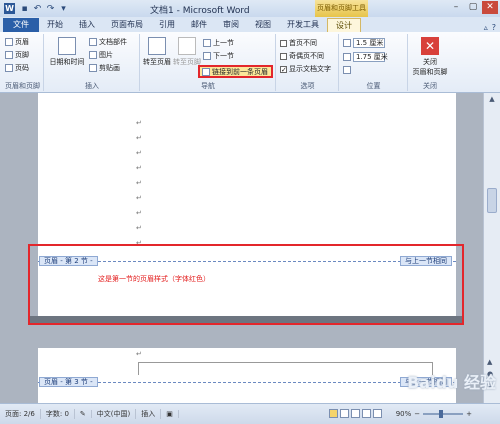 The width and height of the screenshot is (500, 424). I want to click on tab-developer: 开发工具, so click(303, 25).